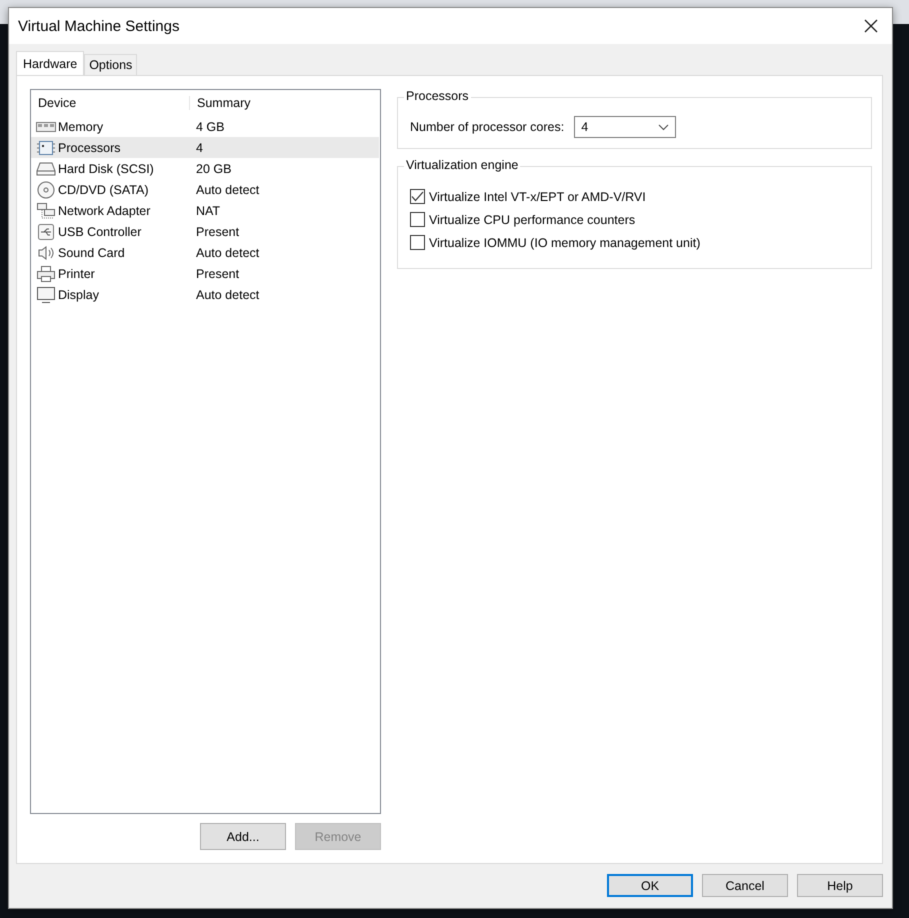 The image size is (909, 918). Describe the element at coordinates (625, 127) in the screenshot. I see `cores-dropdown: 4` at that location.